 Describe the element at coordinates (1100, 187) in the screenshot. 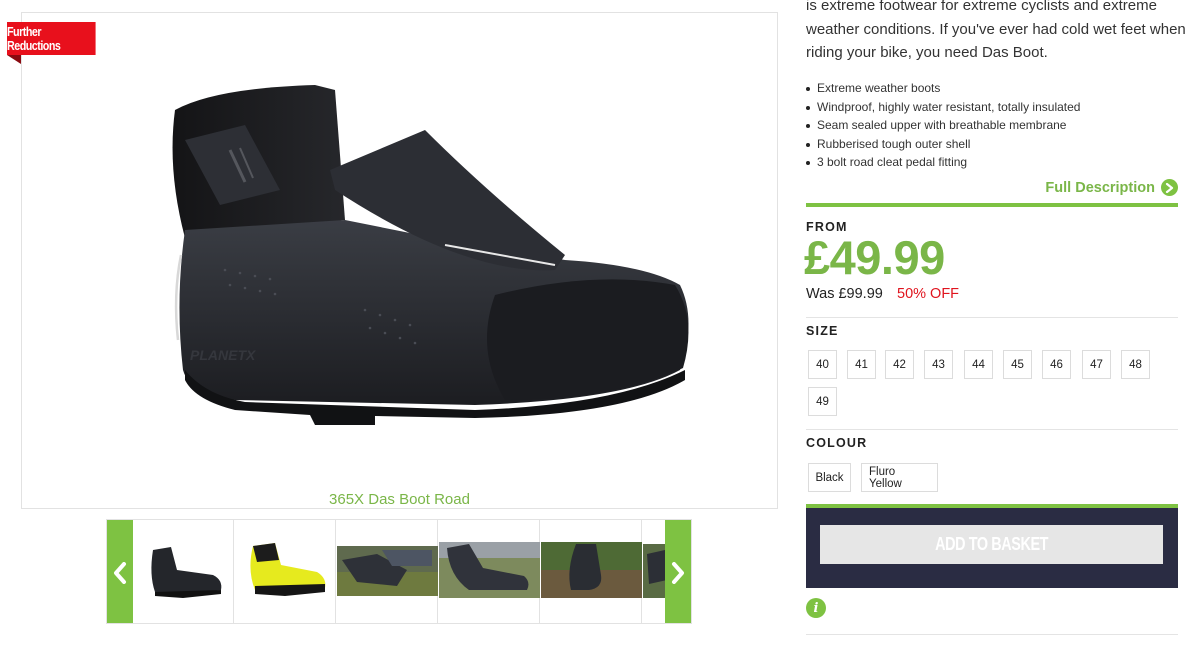

I see `full-description-label: Full Description` at that location.